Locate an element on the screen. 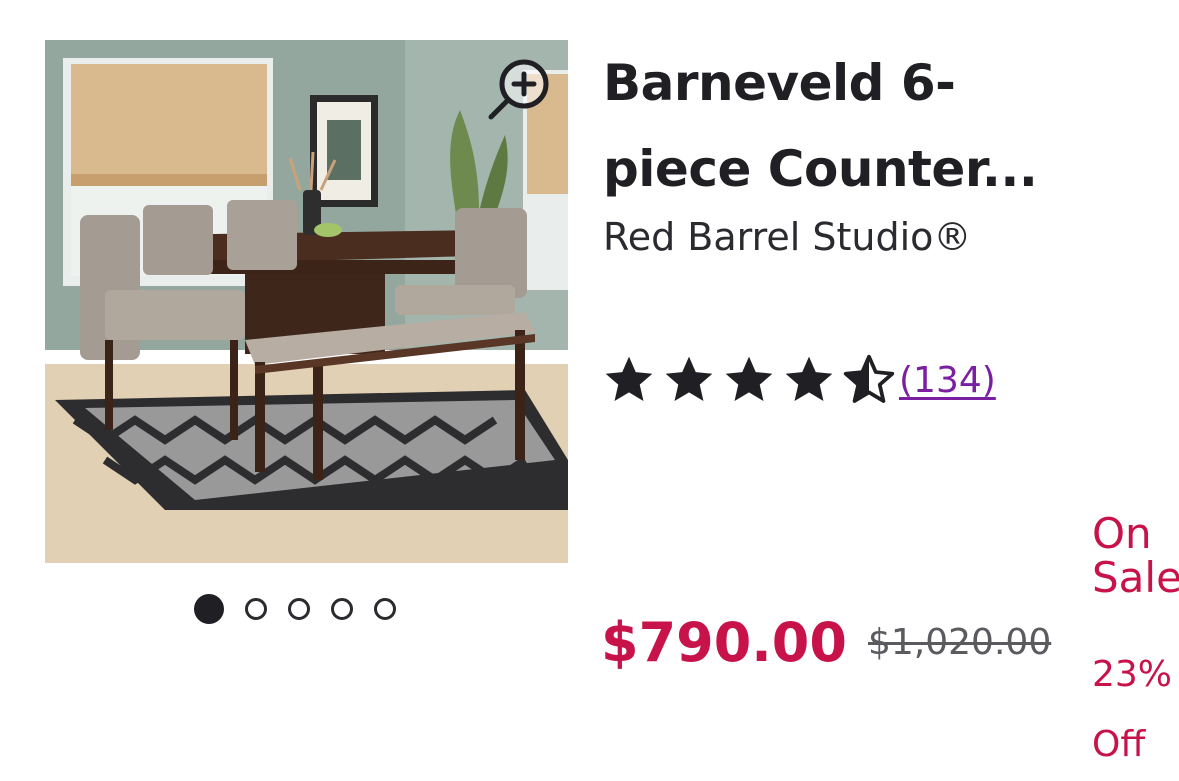 The width and height of the screenshot is (1179, 781). zoom-button is located at coordinates (519, 91).